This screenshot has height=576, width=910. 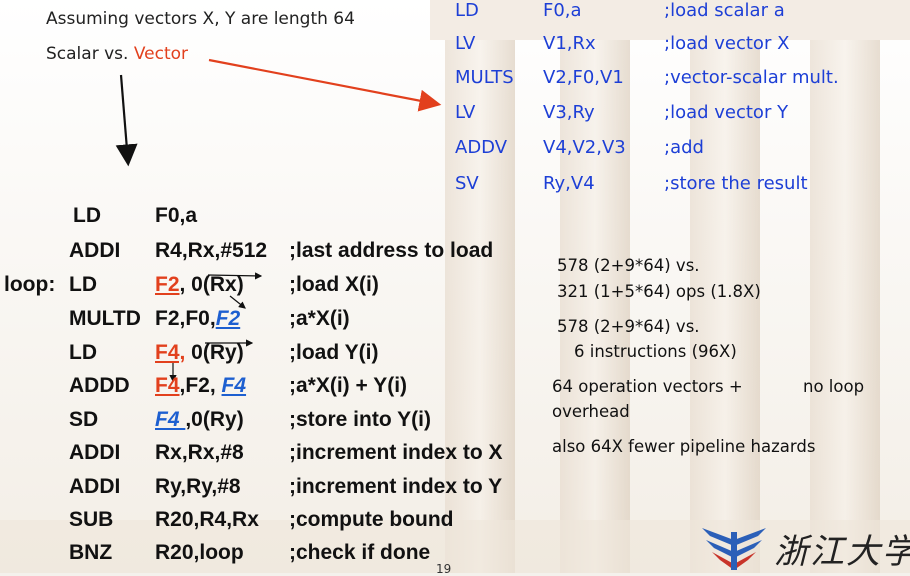 I want to click on scalar-opcode: SD, so click(x=84, y=419).